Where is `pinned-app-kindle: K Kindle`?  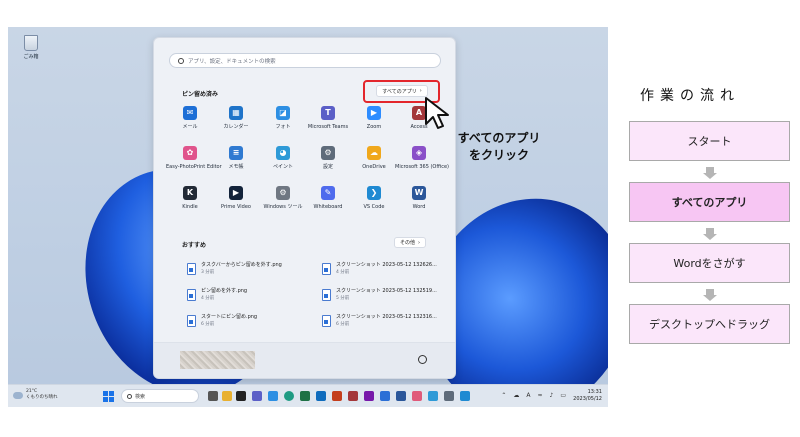
pinned-app-kindle: K Kindle is located at coordinates (190, 203).